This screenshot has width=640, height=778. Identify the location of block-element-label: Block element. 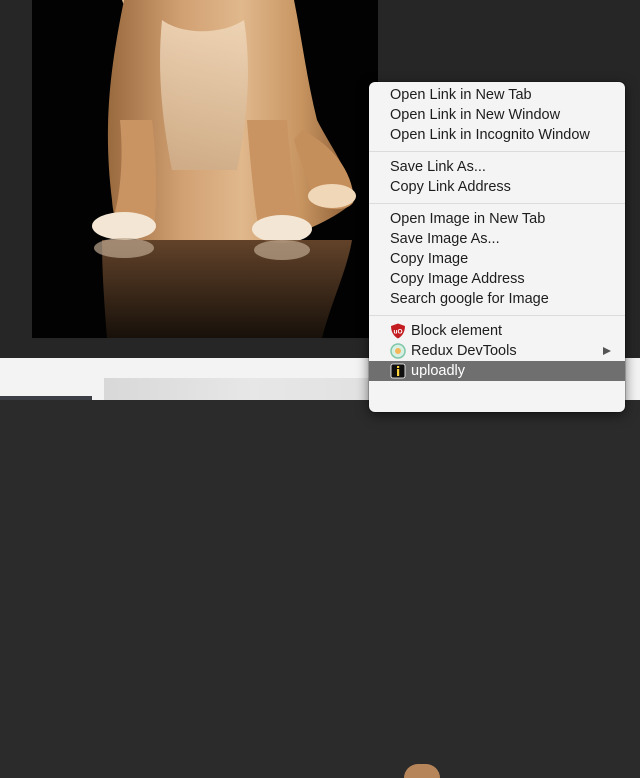
(457, 331).